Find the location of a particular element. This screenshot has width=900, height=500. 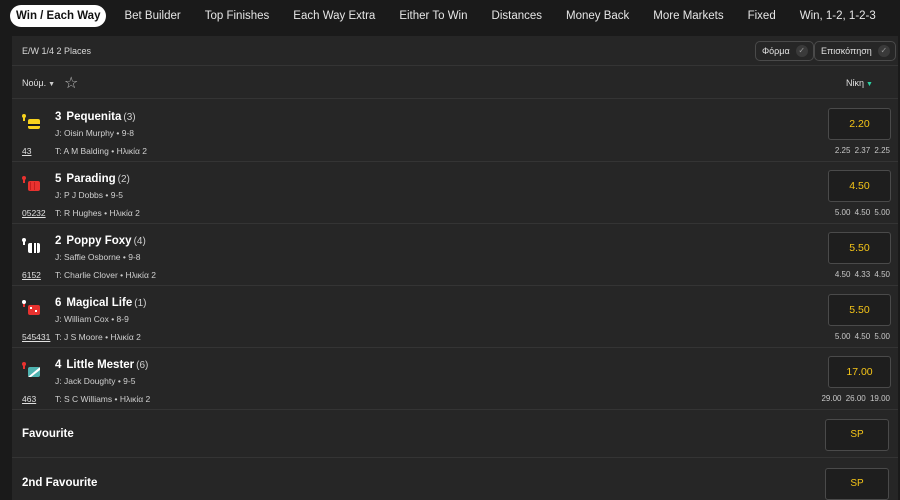

each-way-terms: E/W 1/4 2 Places is located at coordinates (57, 51).